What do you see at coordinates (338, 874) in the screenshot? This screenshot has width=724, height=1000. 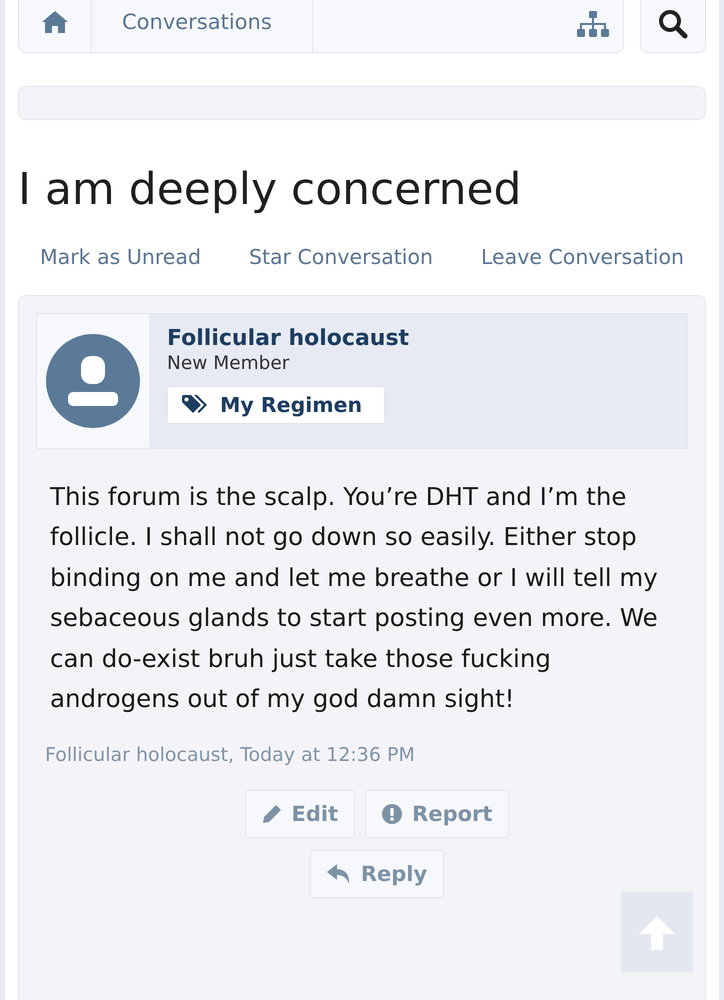 I see `reply-icon` at bounding box center [338, 874].